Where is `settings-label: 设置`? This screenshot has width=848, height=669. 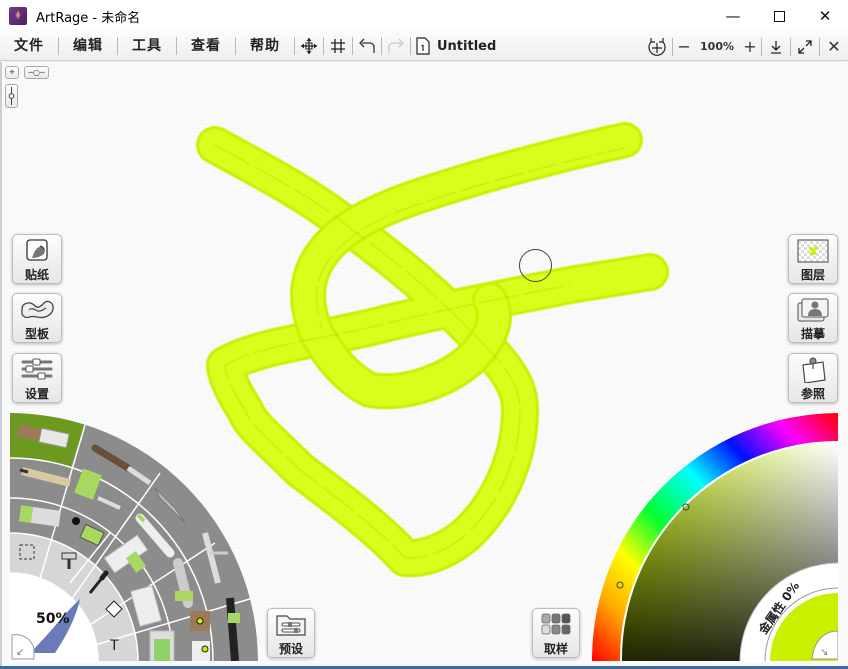 settings-label: 设置 is located at coordinates (36, 394).